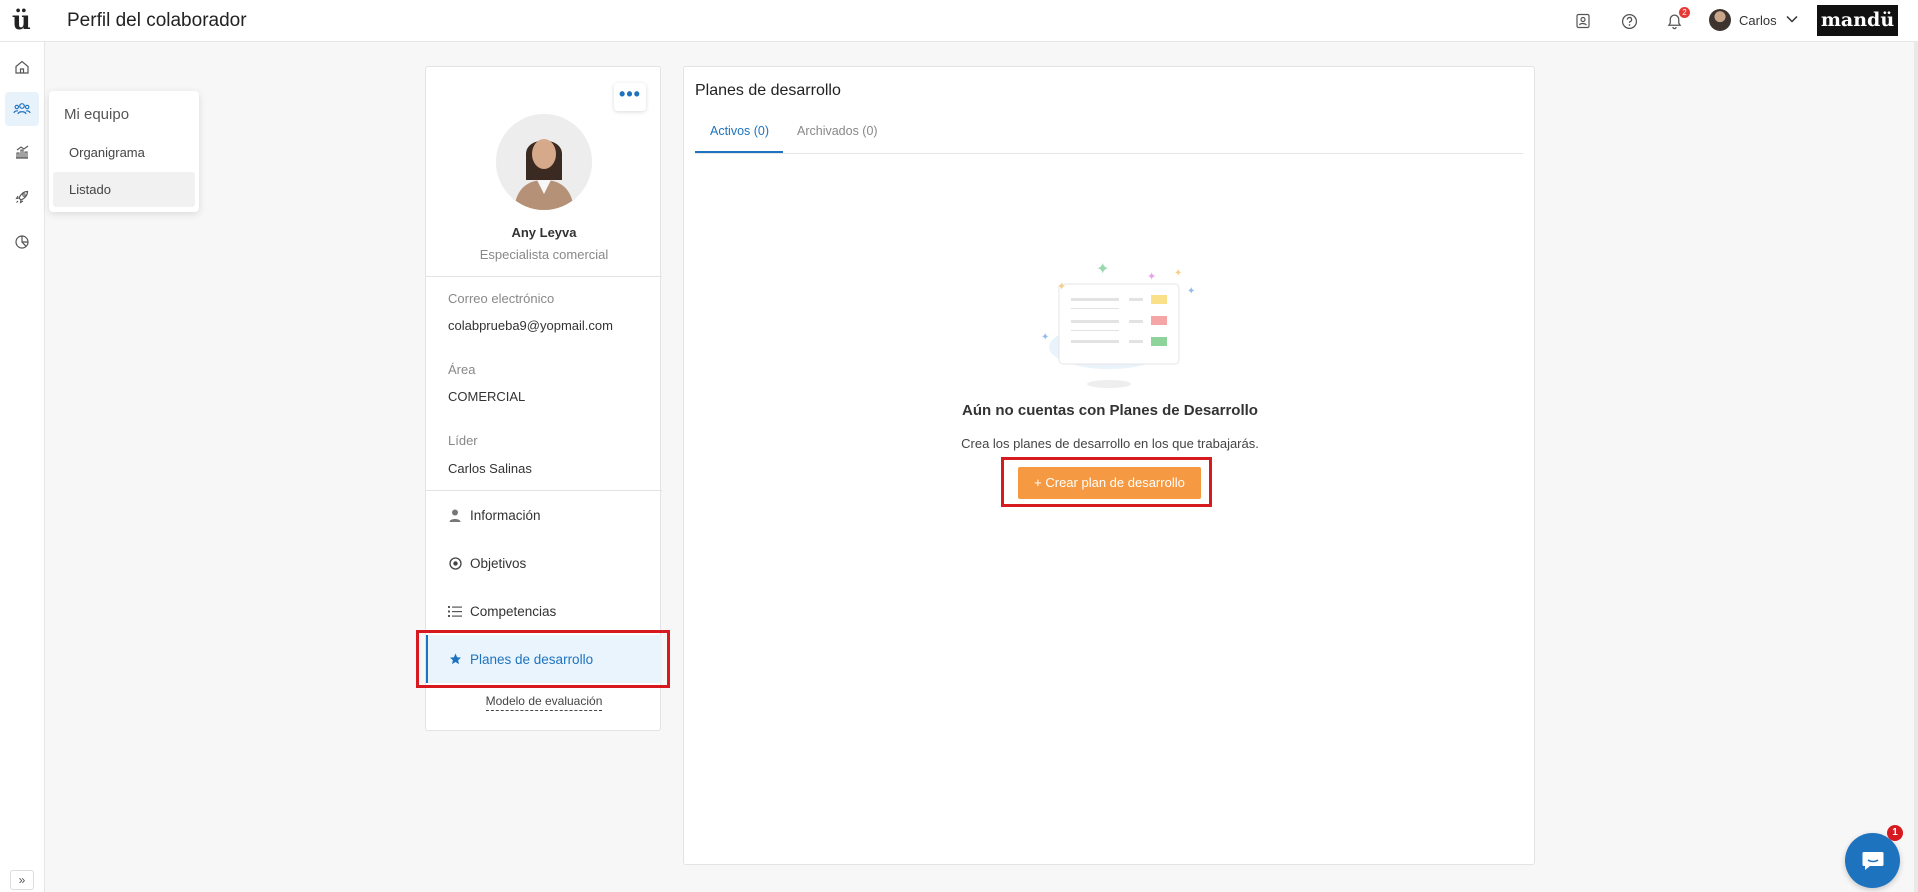 This screenshot has height=892, width=1918. Describe the element at coordinates (544, 563) in the screenshot. I see `nav-item-objetivos: Objetivos` at that location.